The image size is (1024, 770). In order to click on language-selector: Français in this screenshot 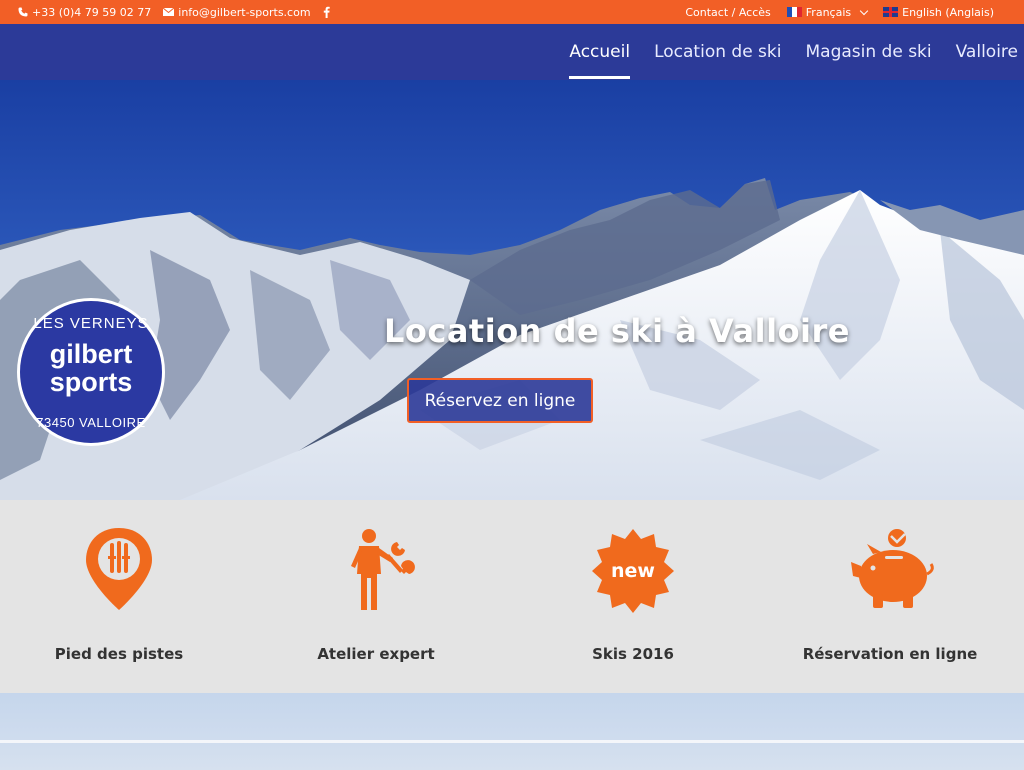, I will do `click(827, 12)`.